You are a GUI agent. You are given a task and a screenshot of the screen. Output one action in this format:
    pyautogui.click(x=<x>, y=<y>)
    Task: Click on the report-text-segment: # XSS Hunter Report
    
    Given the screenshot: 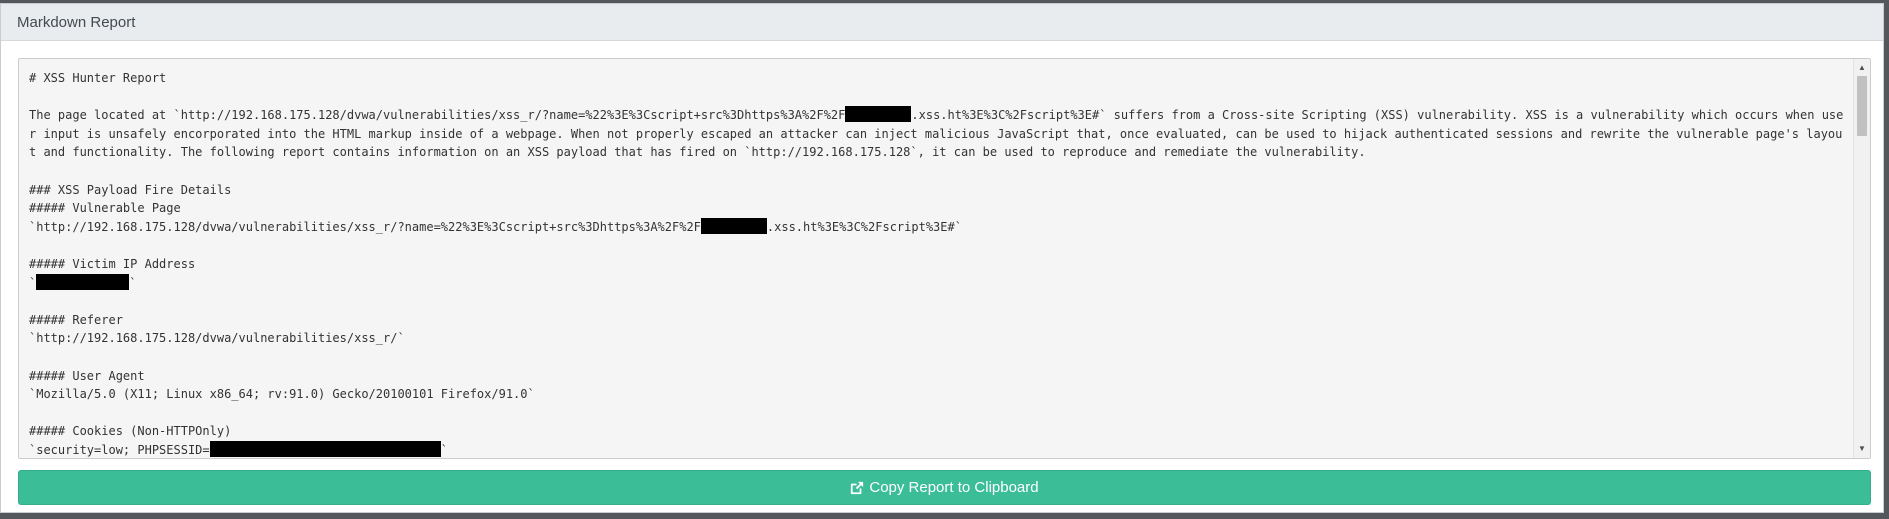 What is the action you would take?
    pyautogui.click(x=98, y=78)
    